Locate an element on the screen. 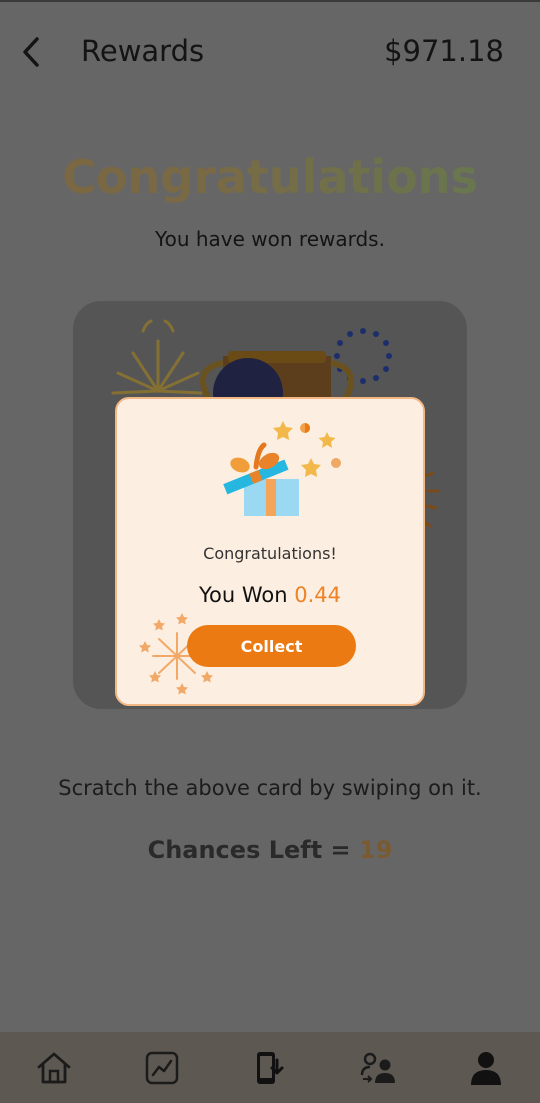 The image size is (540, 1103). scratch-instruction: Scratch the above card by swiping on it. is located at coordinates (270, 788).